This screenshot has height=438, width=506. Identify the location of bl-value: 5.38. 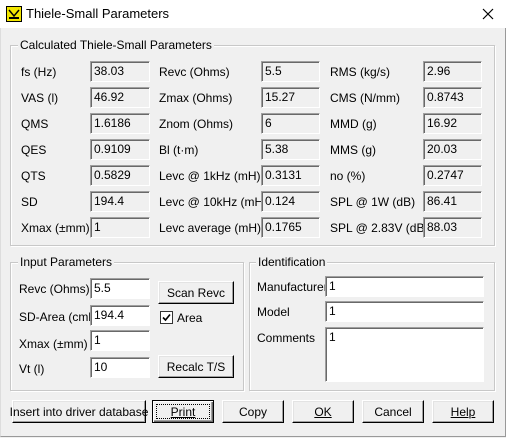
(290, 149).